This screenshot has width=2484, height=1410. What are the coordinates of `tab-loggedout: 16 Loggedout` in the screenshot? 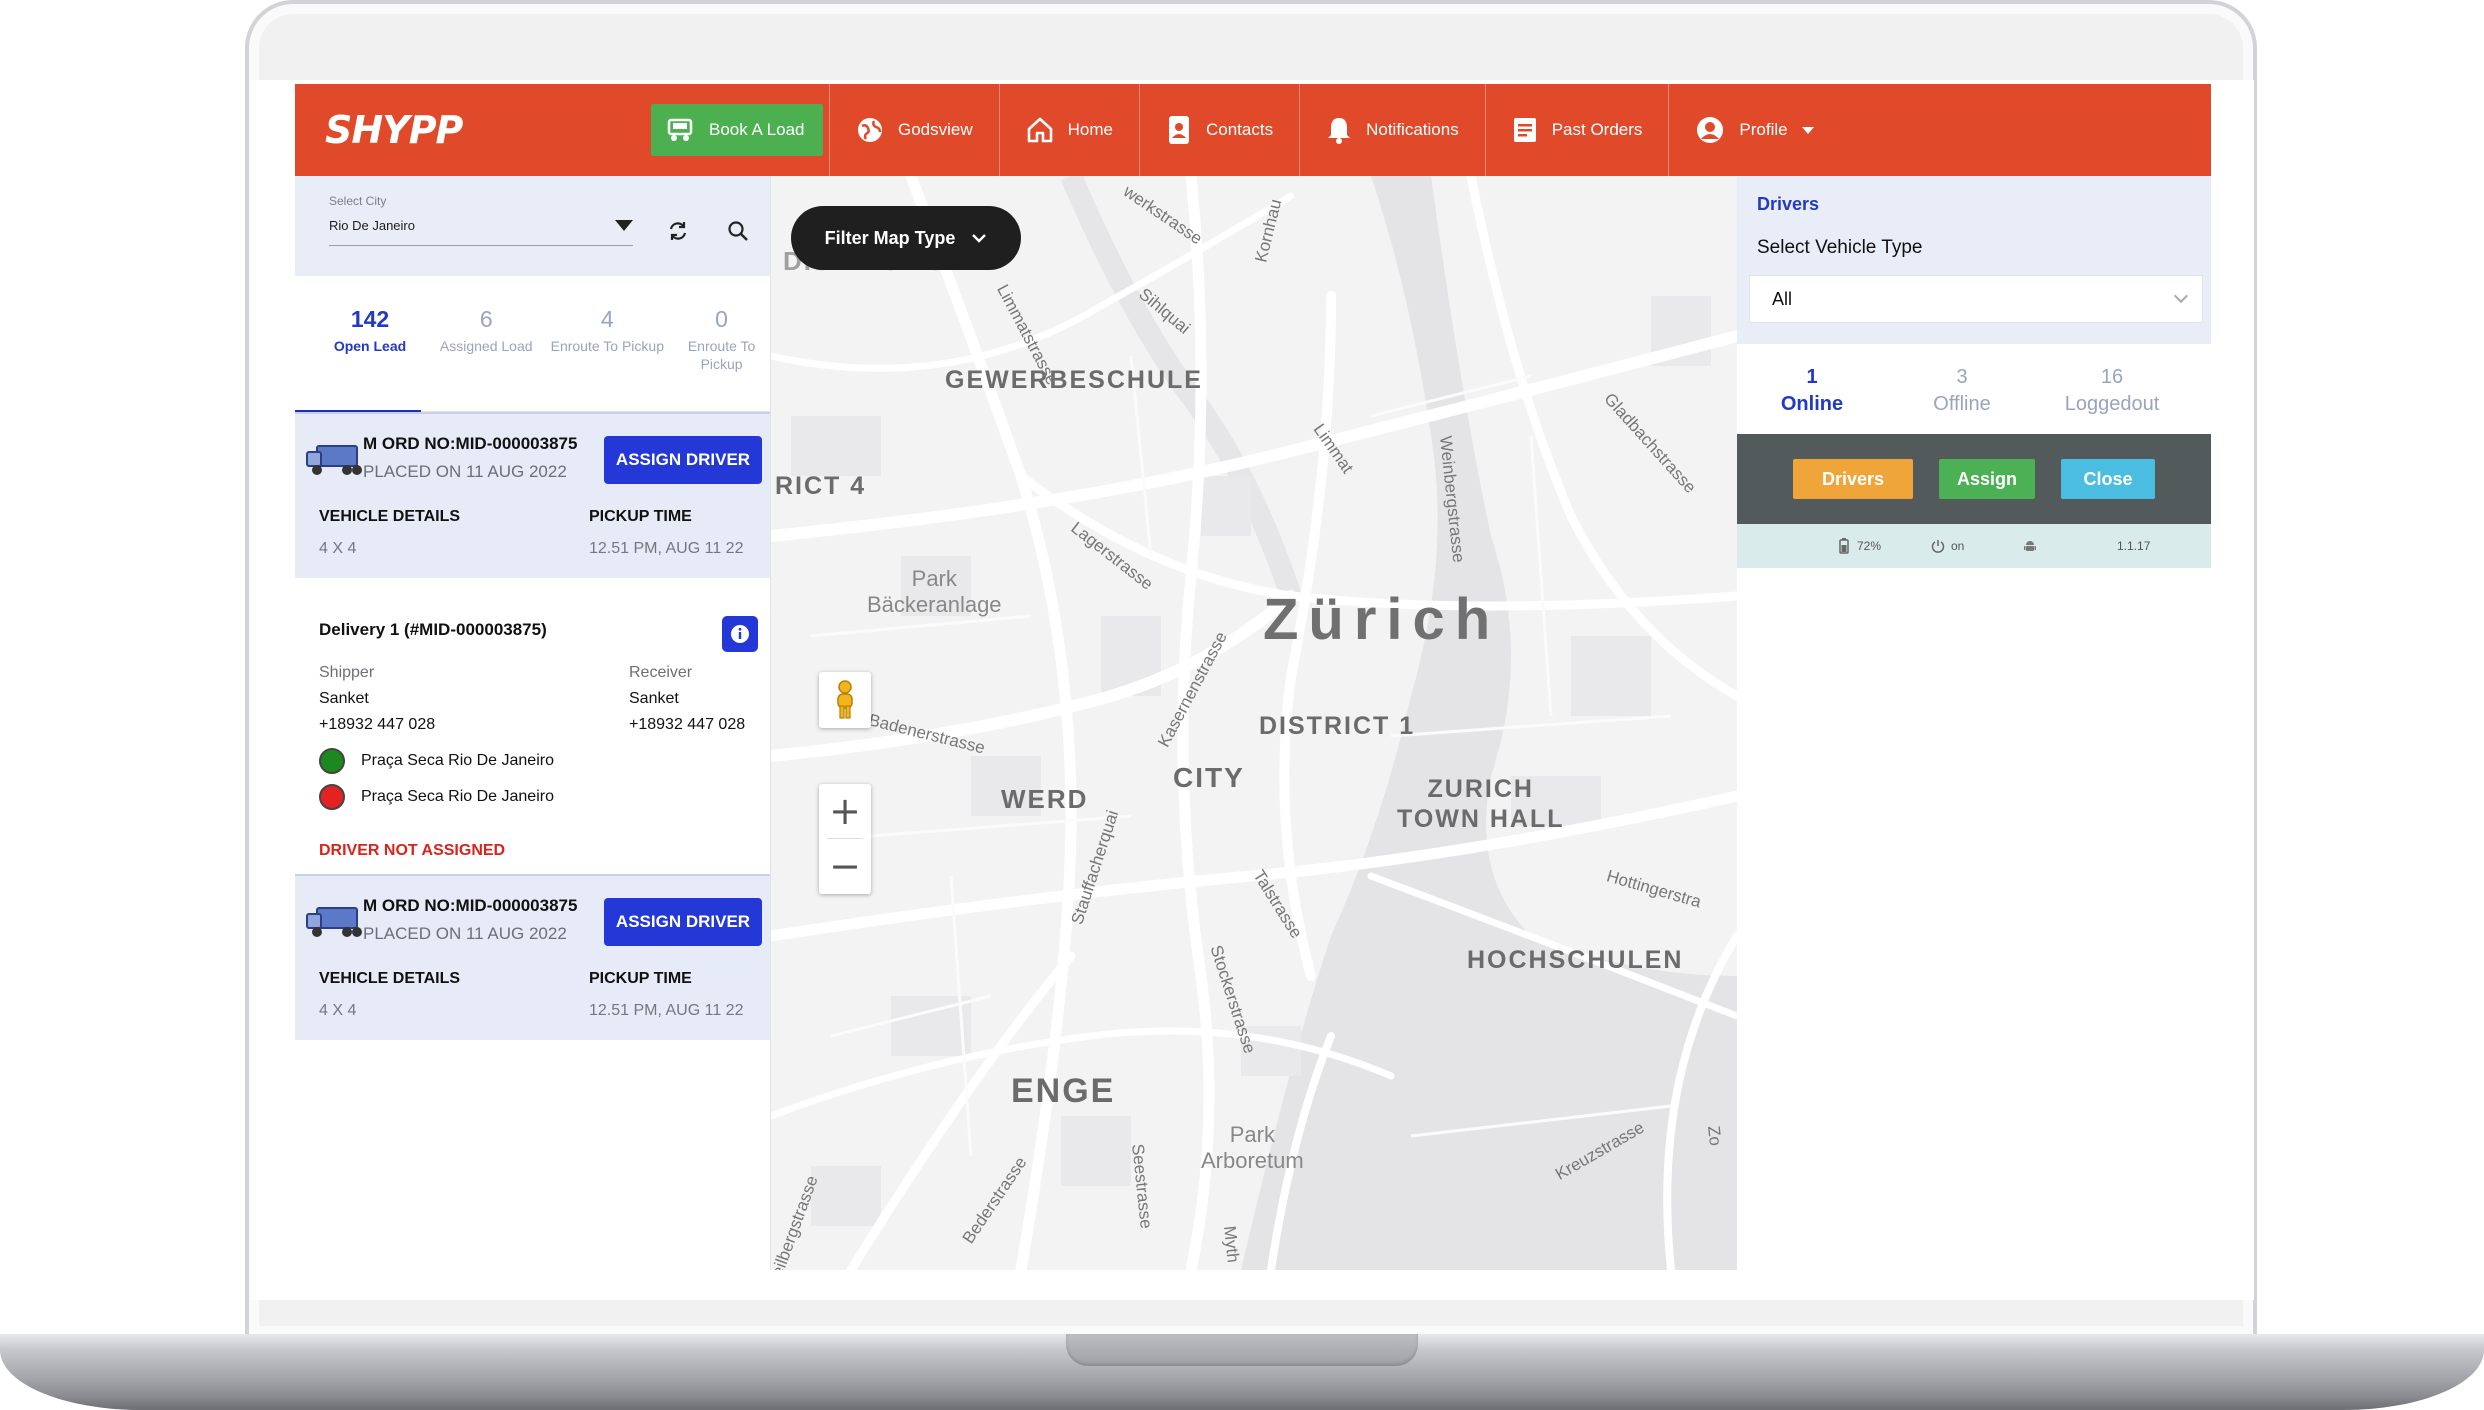 It's located at (2112, 400).